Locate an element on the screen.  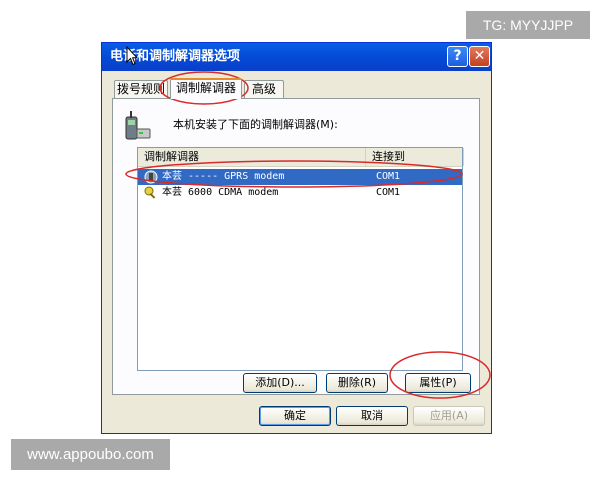
modem-list-description: 本机安装了下面的调制解调器(M): is located at coordinates (255, 124).